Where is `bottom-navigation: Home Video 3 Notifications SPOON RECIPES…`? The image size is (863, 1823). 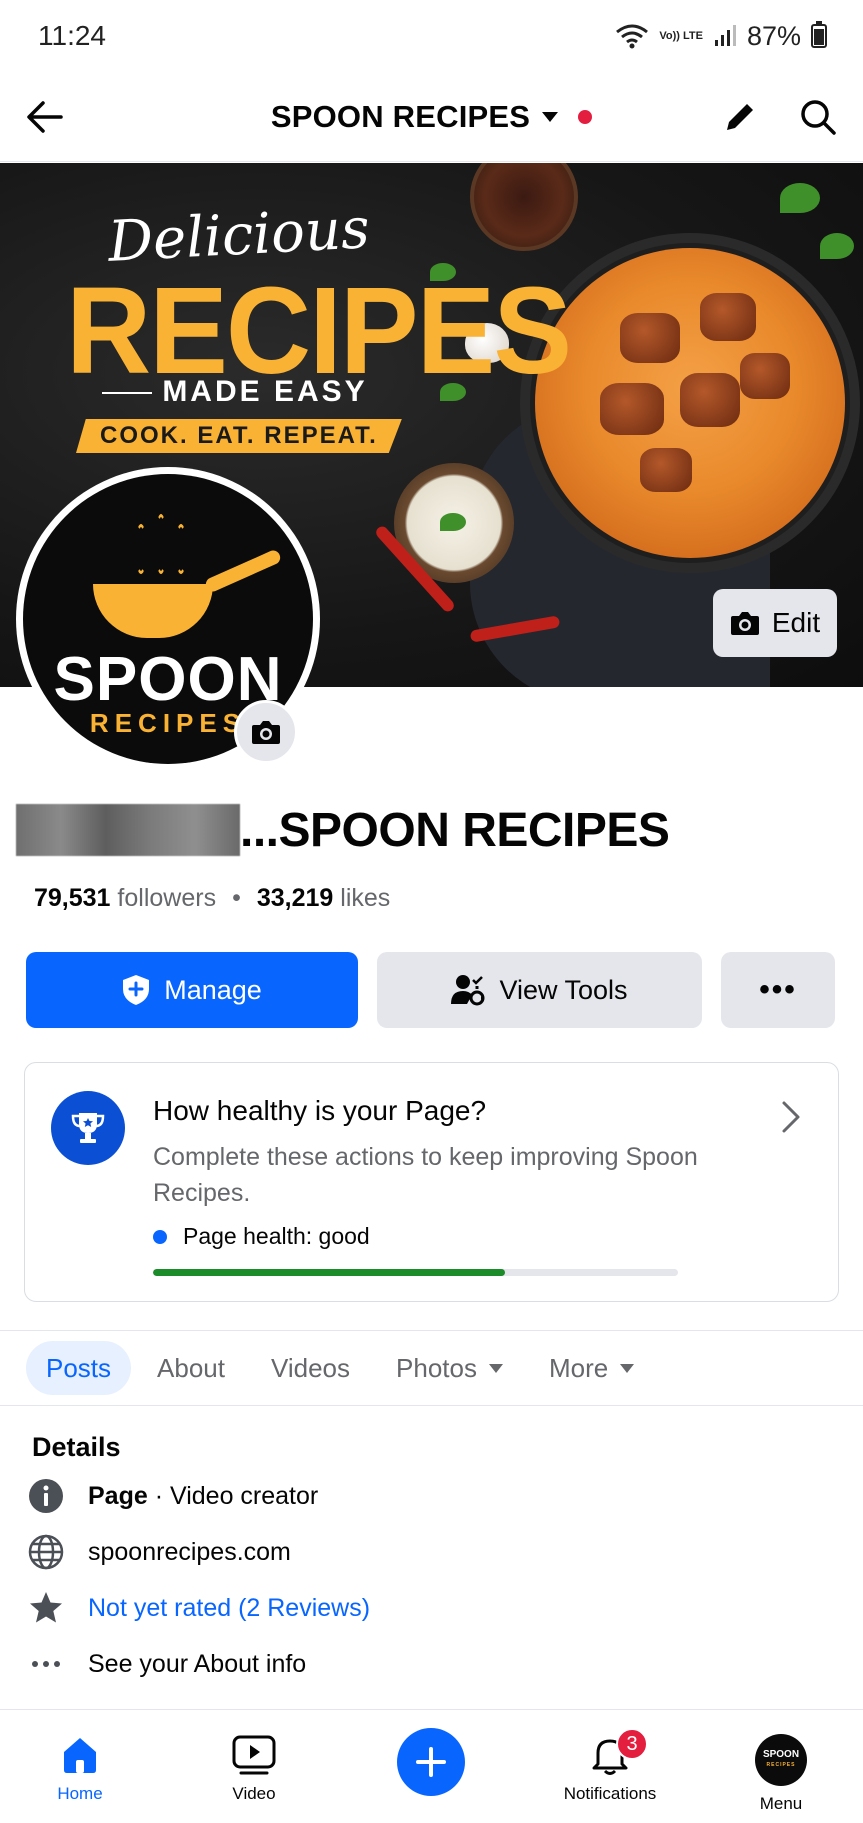
bottom-navigation: Home Video 3 Notifications SPOON RECIPES… is located at coordinates (431, 1766).